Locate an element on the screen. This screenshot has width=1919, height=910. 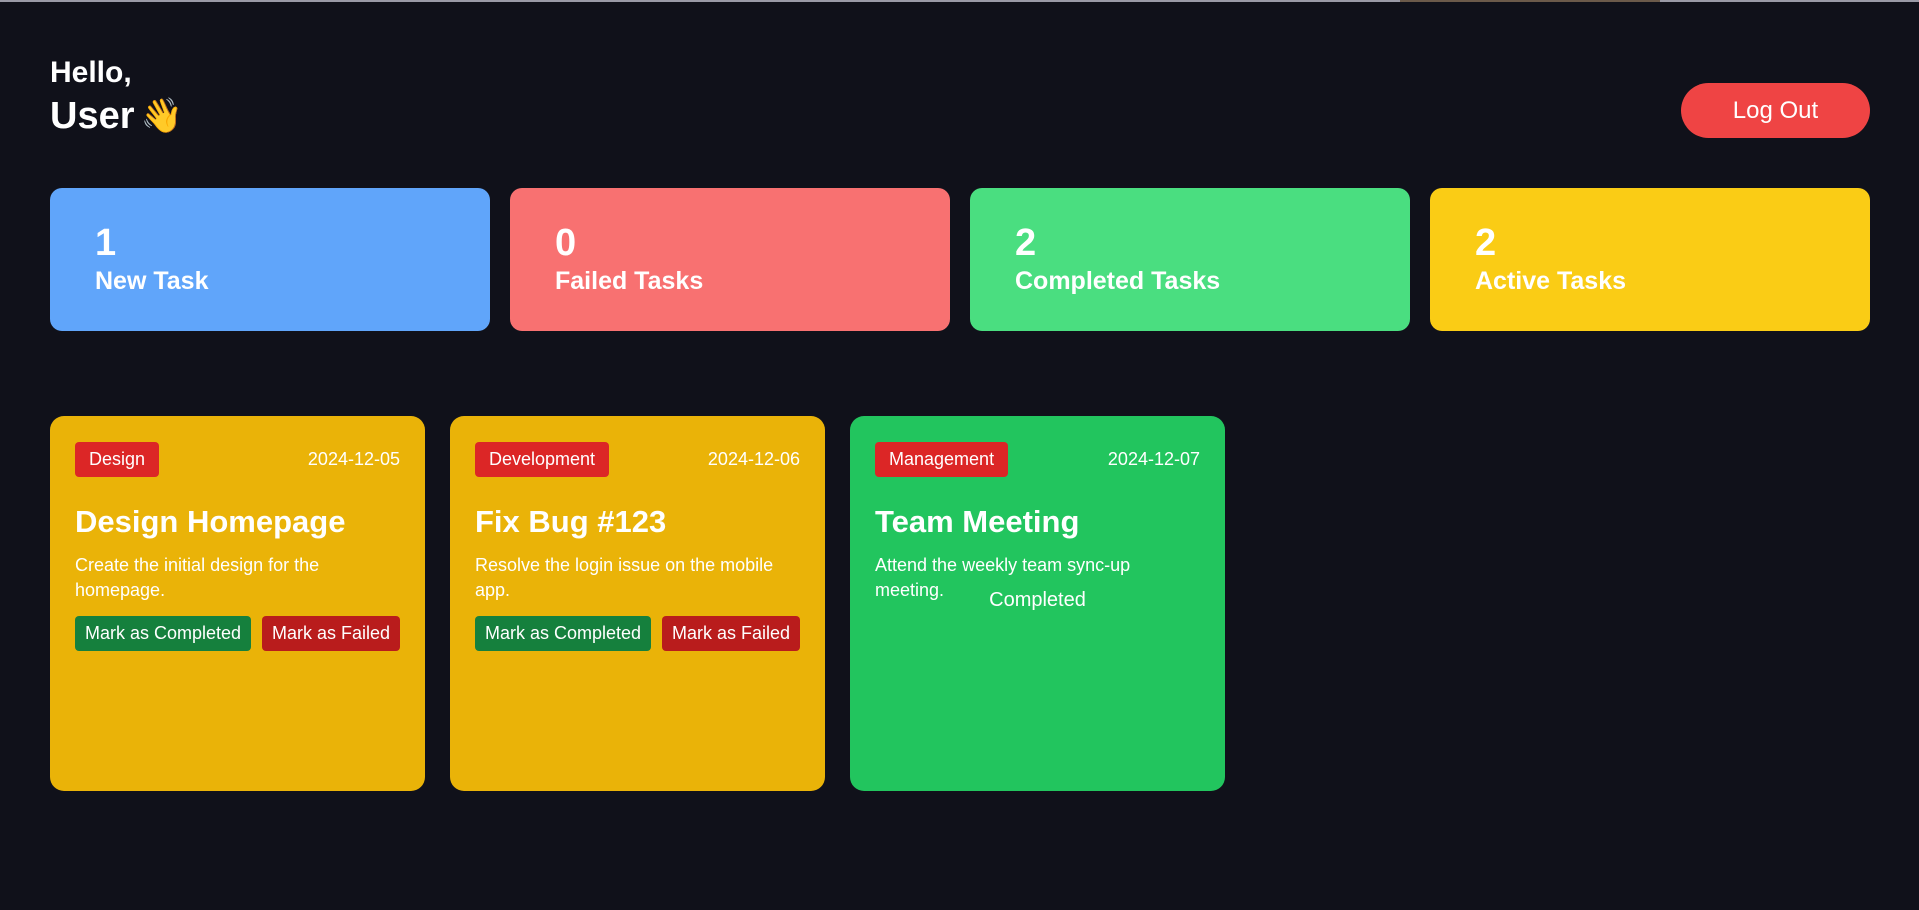
stat-card-active: 2 Active Tasks is located at coordinates (1650, 259).